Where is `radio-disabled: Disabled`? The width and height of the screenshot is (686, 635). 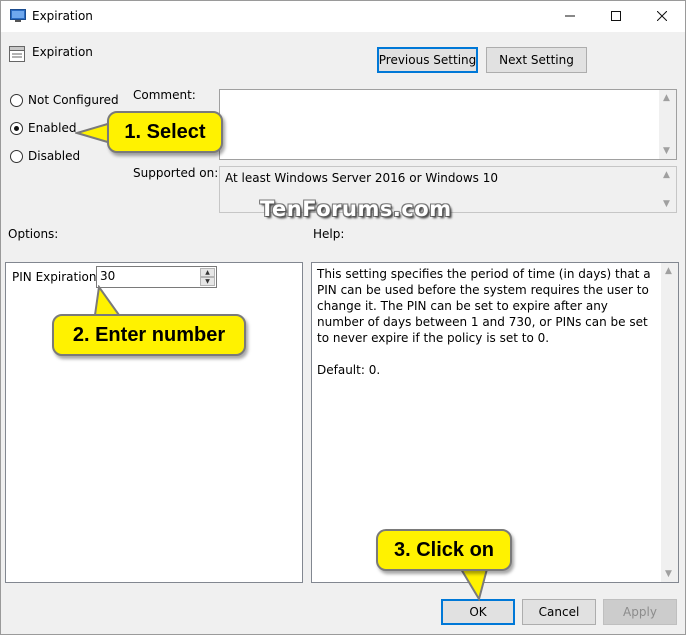
radio-disabled: Disabled is located at coordinates (45, 156).